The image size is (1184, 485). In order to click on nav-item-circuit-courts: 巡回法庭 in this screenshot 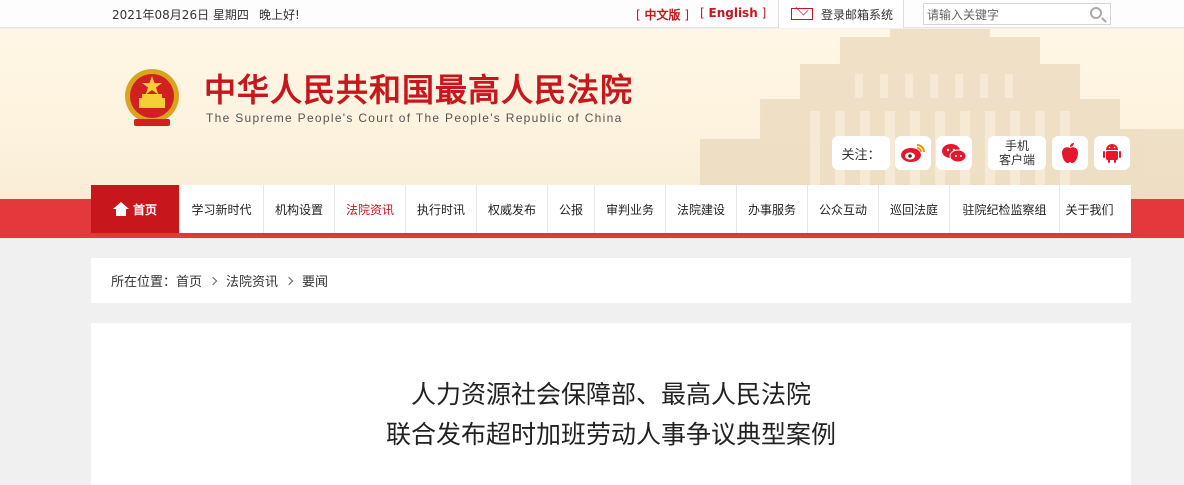, I will do `click(914, 209)`.